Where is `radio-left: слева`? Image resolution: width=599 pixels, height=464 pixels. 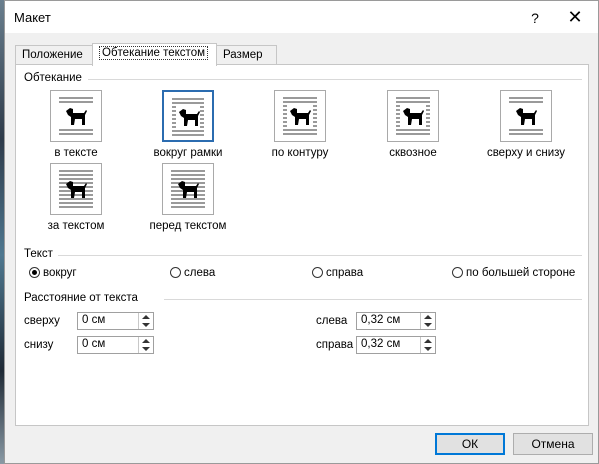 radio-left: слева is located at coordinates (192, 273).